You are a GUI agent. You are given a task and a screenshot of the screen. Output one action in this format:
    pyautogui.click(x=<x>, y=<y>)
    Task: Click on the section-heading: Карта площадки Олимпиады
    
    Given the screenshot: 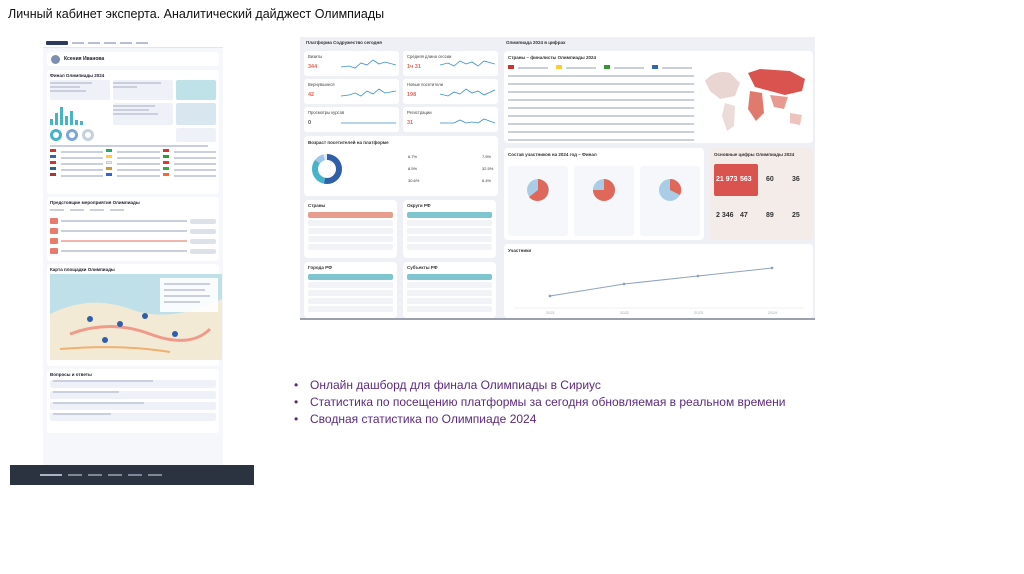 What is the action you would take?
    pyautogui.click(x=82, y=269)
    